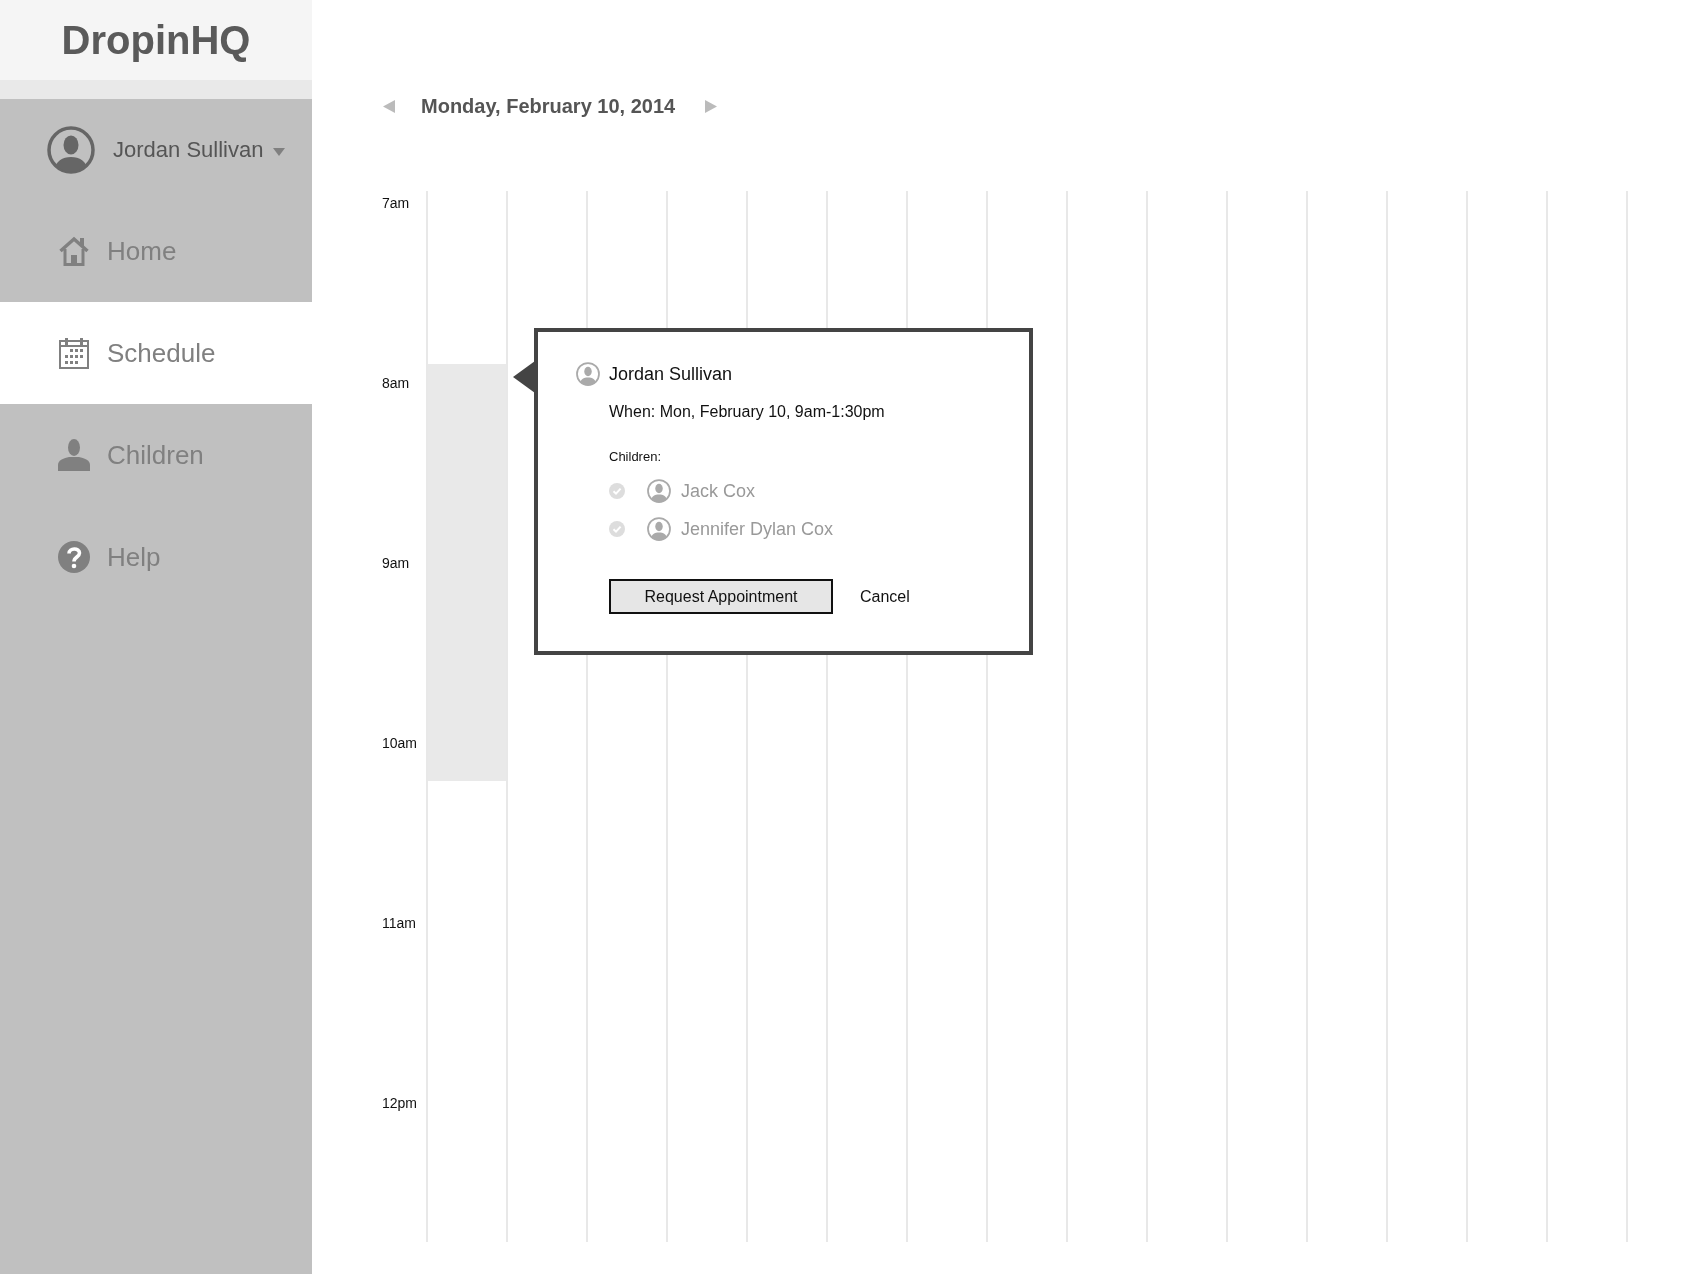  What do you see at coordinates (156, 40) in the screenshot?
I see `app-logo: DropinHQ` at bounding box center [156, 40].